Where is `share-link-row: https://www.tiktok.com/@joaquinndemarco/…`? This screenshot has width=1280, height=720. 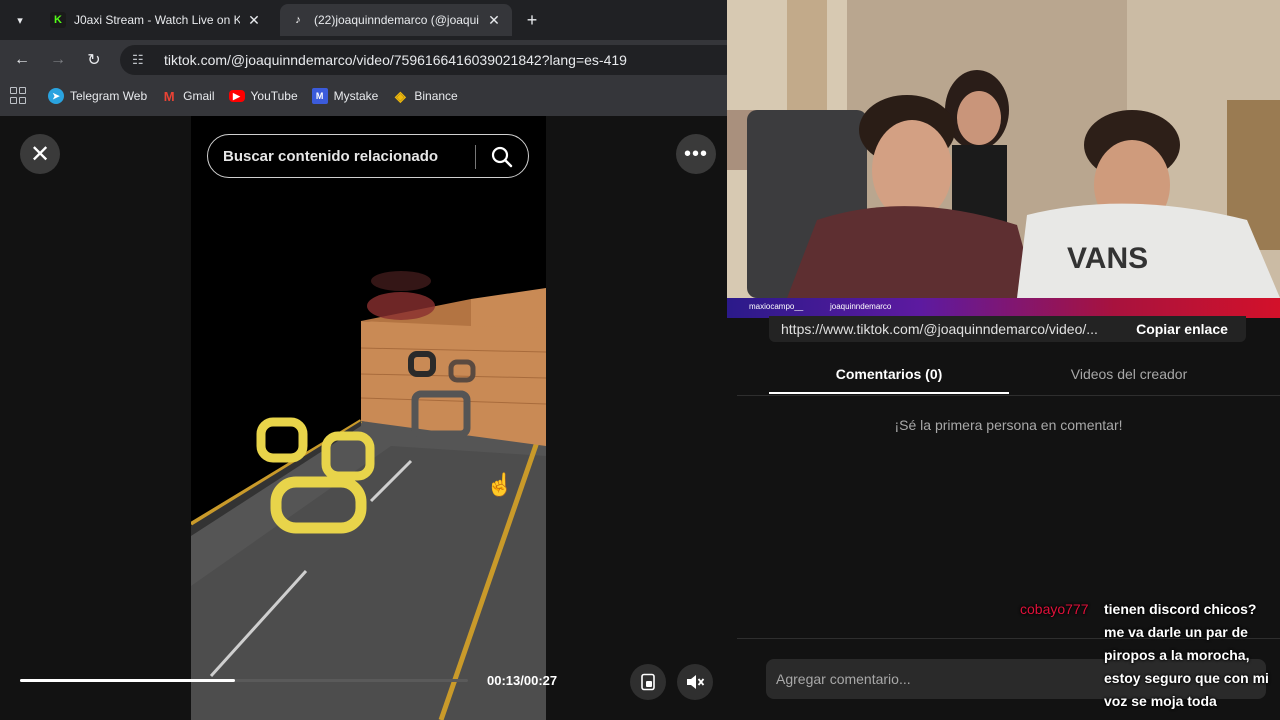 share-link-row: https://www.tiktok.com/@joaquinndemarco/… is located at coordinates (1007, 329).